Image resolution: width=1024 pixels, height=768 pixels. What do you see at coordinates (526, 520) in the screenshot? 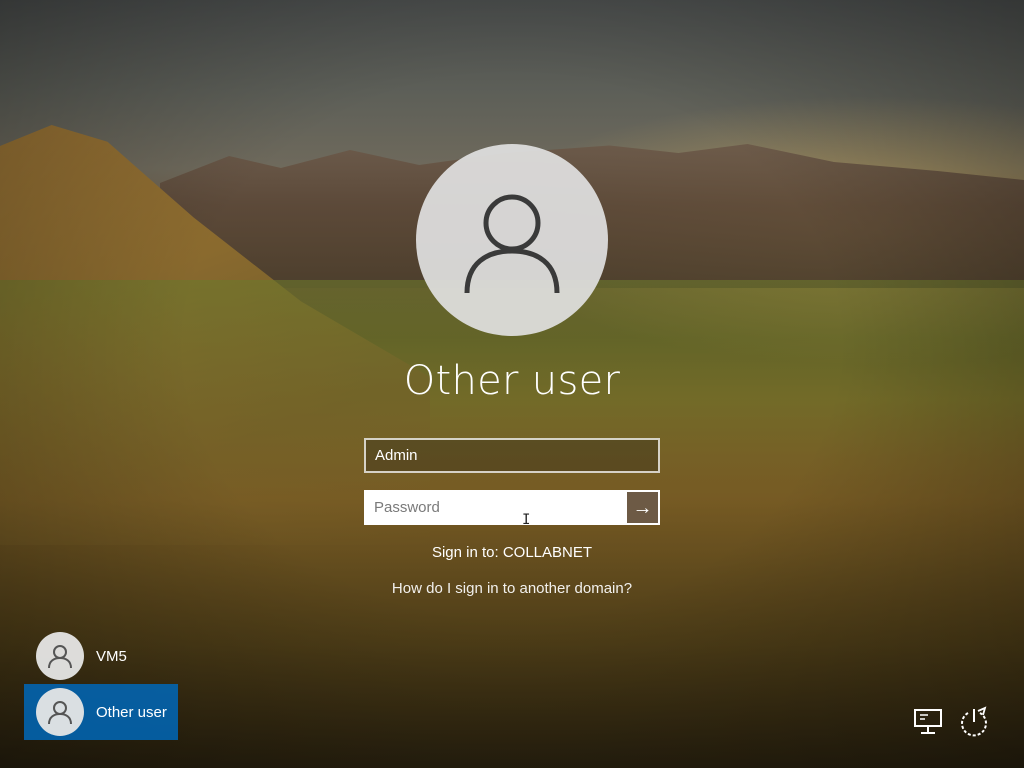
I see `text-cursor-icon: I` at bounding box center [526, 520].